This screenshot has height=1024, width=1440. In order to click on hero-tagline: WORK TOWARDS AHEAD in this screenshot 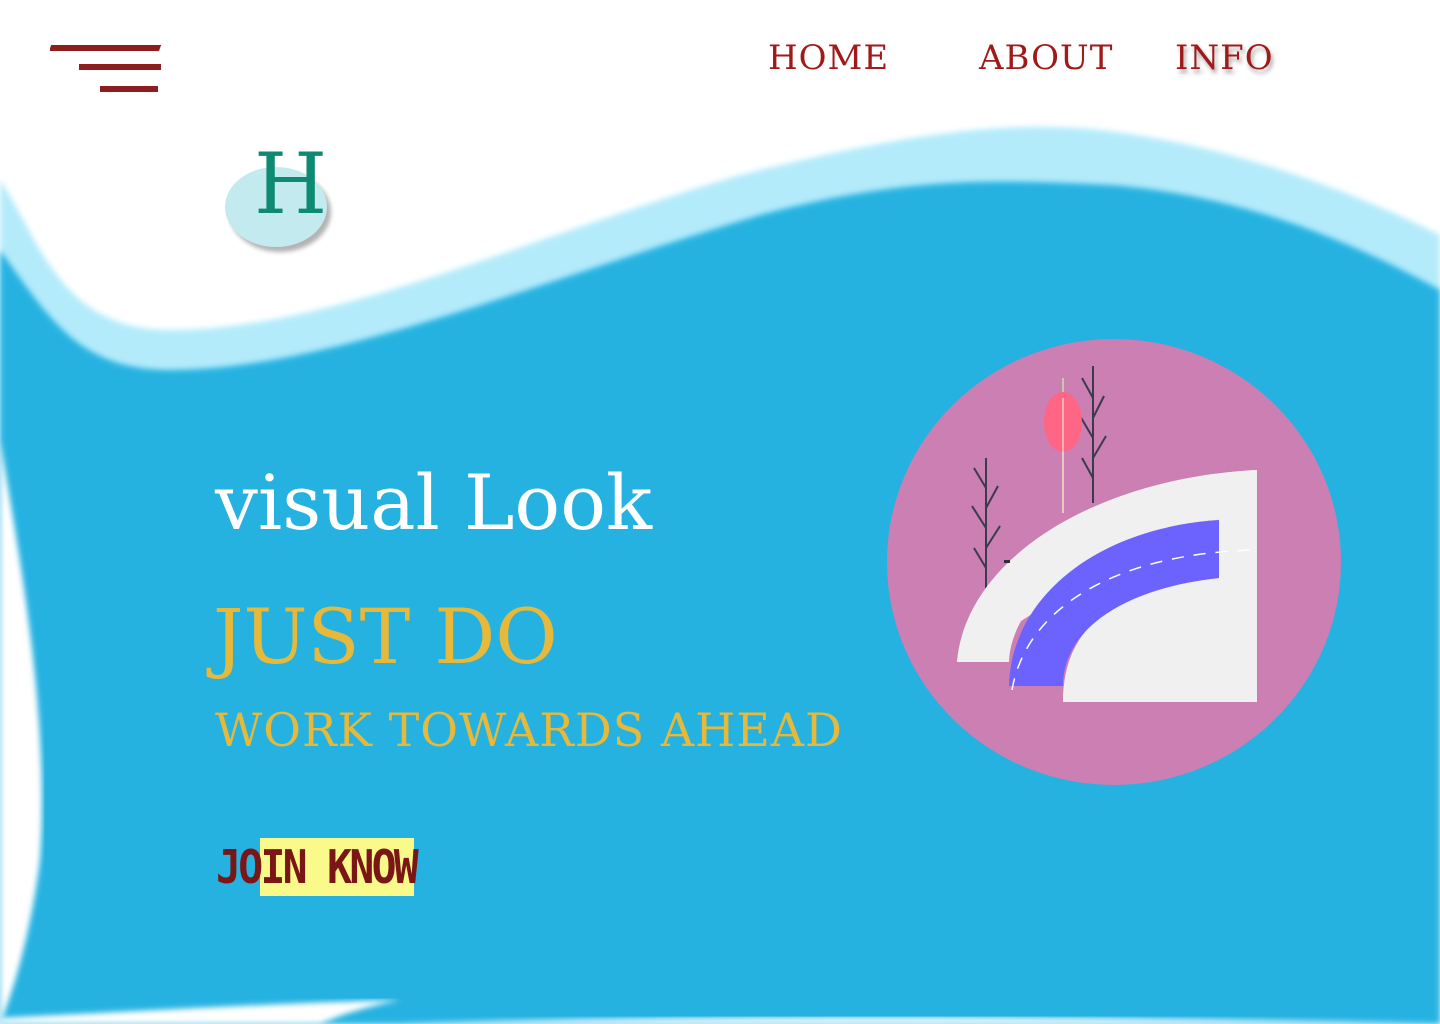, I will do `click(529, 730)`.